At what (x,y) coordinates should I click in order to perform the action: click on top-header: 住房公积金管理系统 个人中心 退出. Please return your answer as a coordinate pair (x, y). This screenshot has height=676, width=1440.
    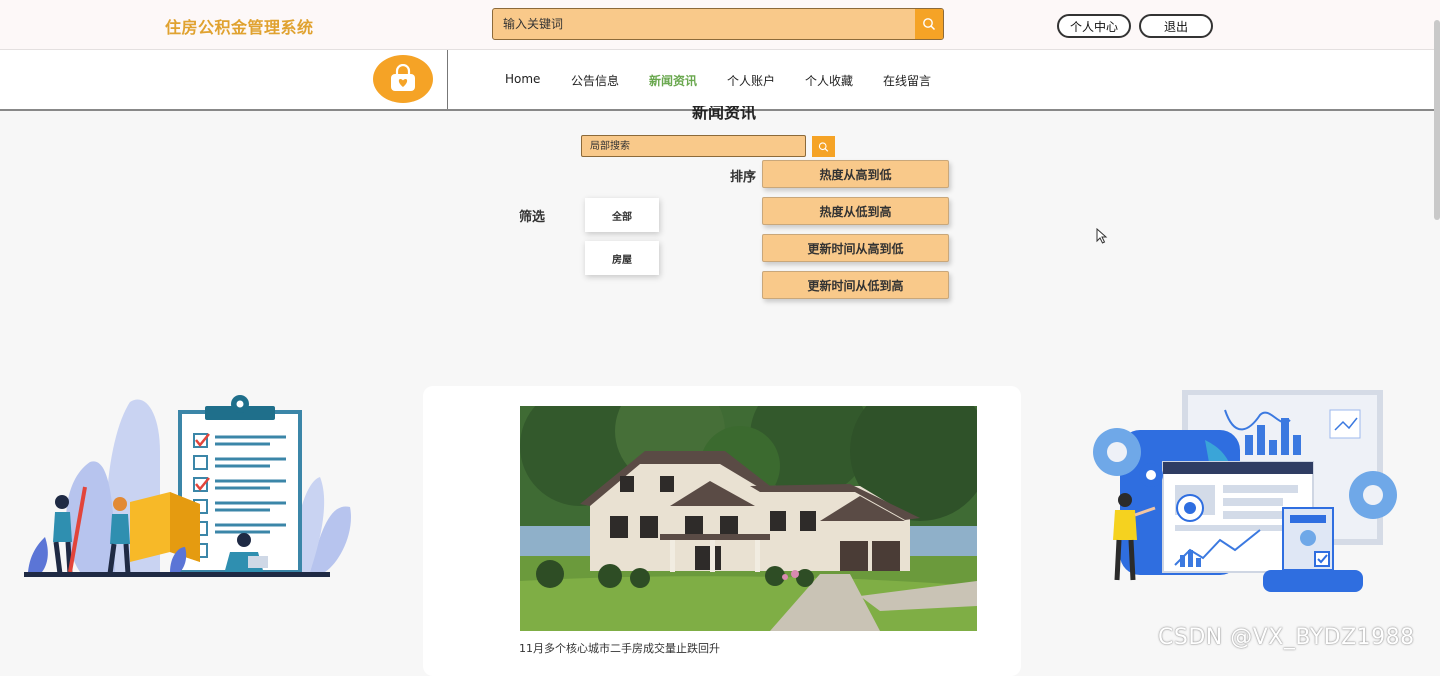
    Looking at the image, I should click on (720, 25).